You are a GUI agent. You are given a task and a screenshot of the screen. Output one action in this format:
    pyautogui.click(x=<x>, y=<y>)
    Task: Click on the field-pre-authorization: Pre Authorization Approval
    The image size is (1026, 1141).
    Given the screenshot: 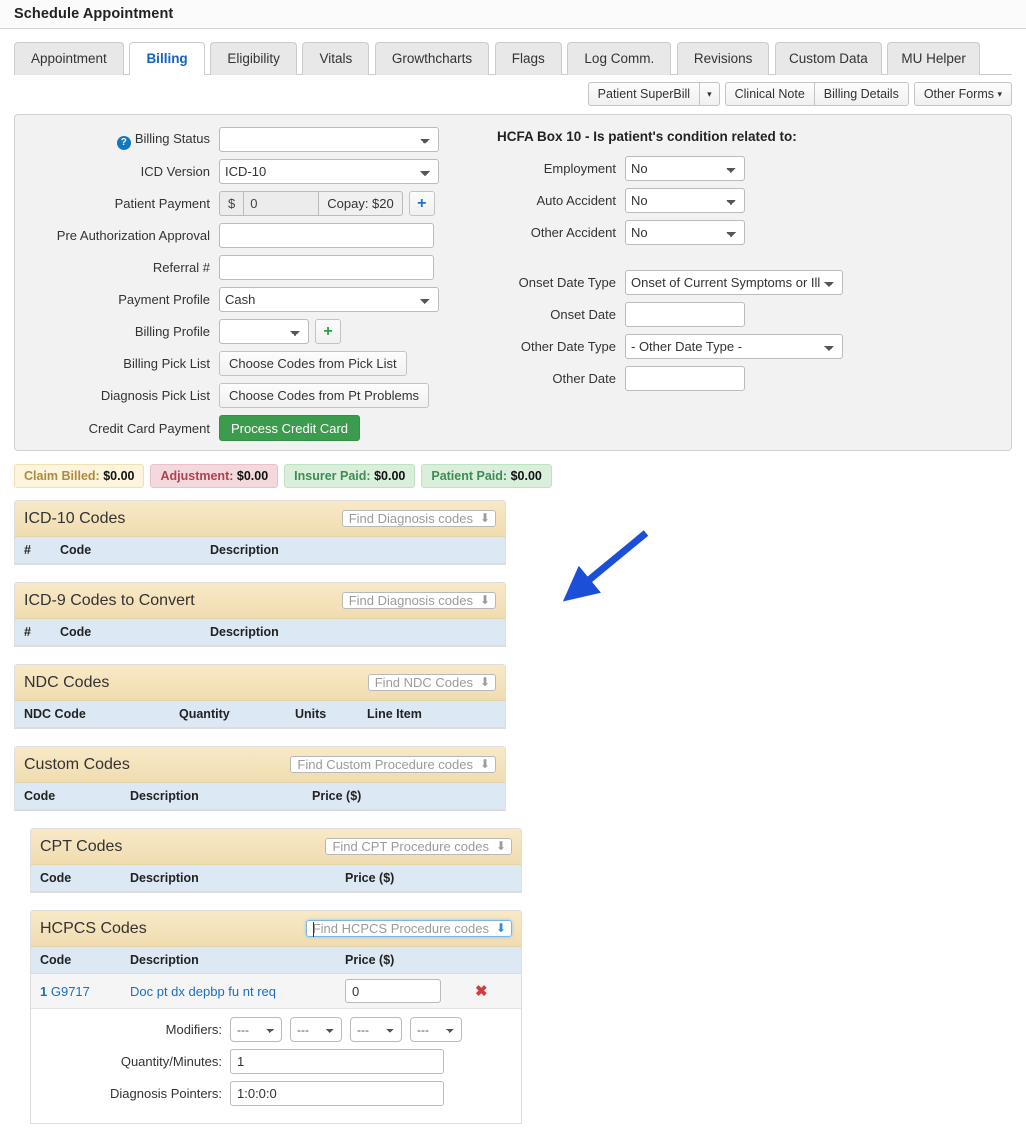 What is the action you would take?
    pyautogui.click(x=244, y=235)
    